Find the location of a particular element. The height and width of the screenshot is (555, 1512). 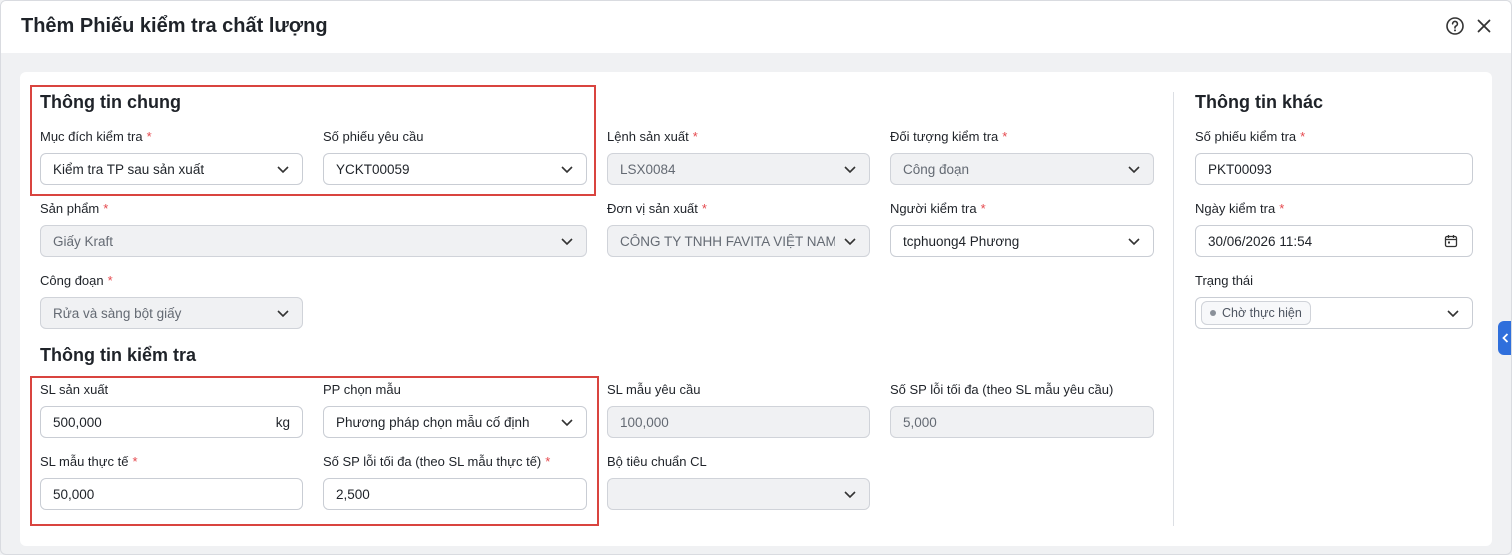

ngay-kt-input: 30/06/2026 11:54 is located at coordinates (1334, 241).